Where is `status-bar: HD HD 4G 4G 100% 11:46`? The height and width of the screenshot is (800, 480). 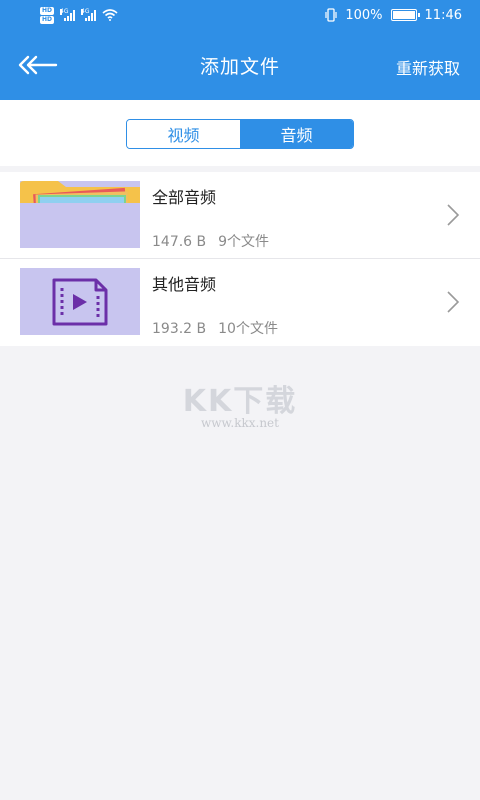 status-bar: HD HD 4G 4G 100% 11:46 is located at coordinates (240, 15).